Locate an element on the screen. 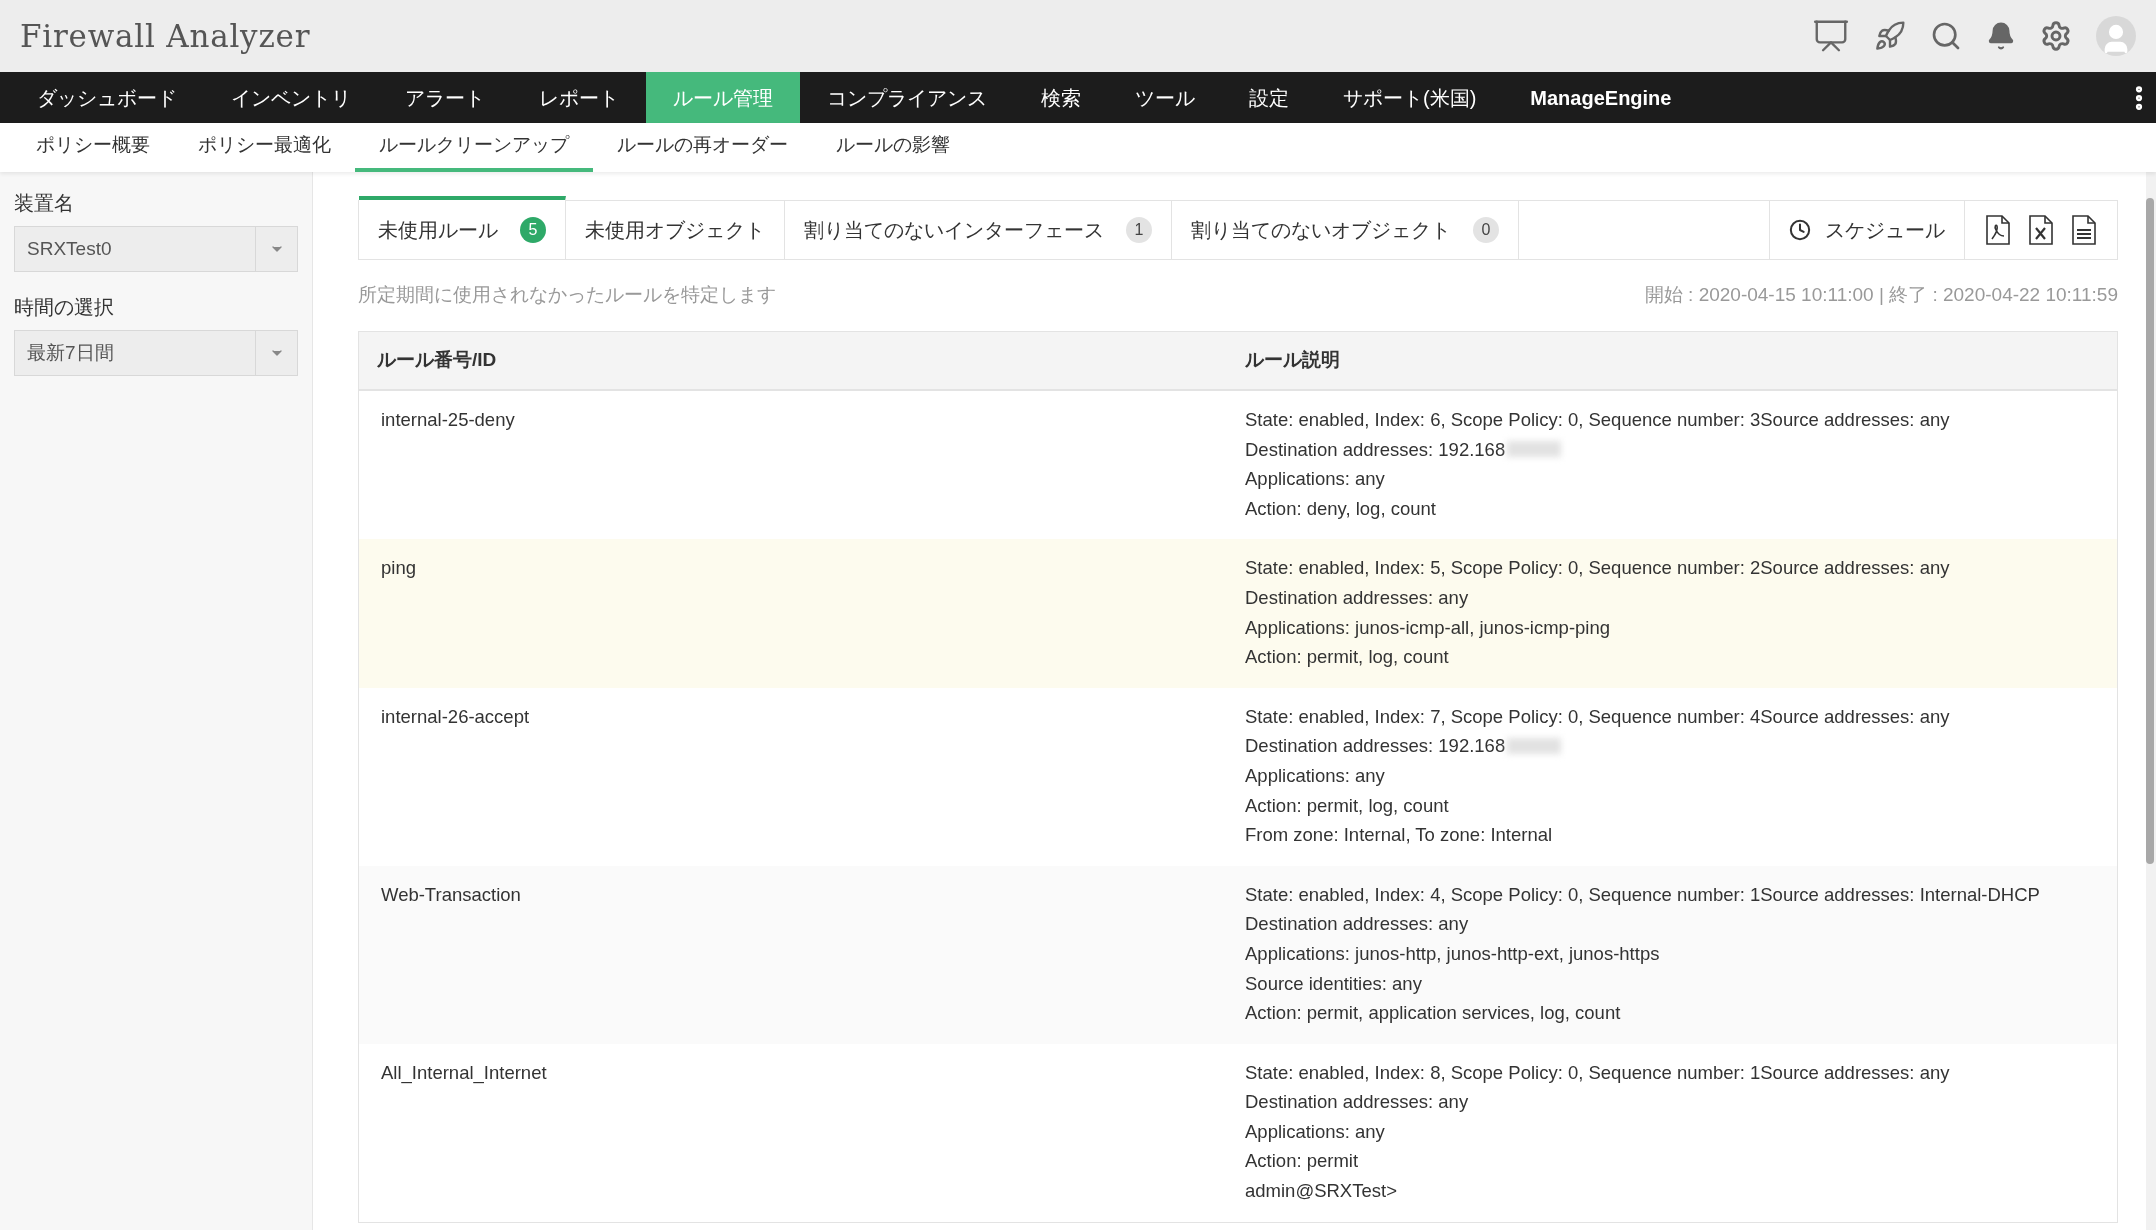 This screenshot has width=2156, height=1230. table-cell-text: Applications: junos-icmp-all, junos-icmp-ping is located at coordinates (1427, 627).